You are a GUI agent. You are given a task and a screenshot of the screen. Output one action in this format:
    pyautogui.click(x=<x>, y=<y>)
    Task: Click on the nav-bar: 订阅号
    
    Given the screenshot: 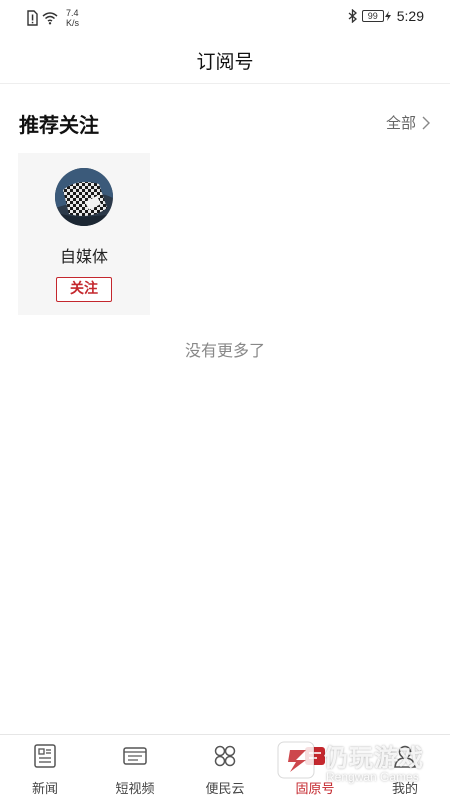 What is the action you would take?
    pyautogui.click(x=225, y=59)
    